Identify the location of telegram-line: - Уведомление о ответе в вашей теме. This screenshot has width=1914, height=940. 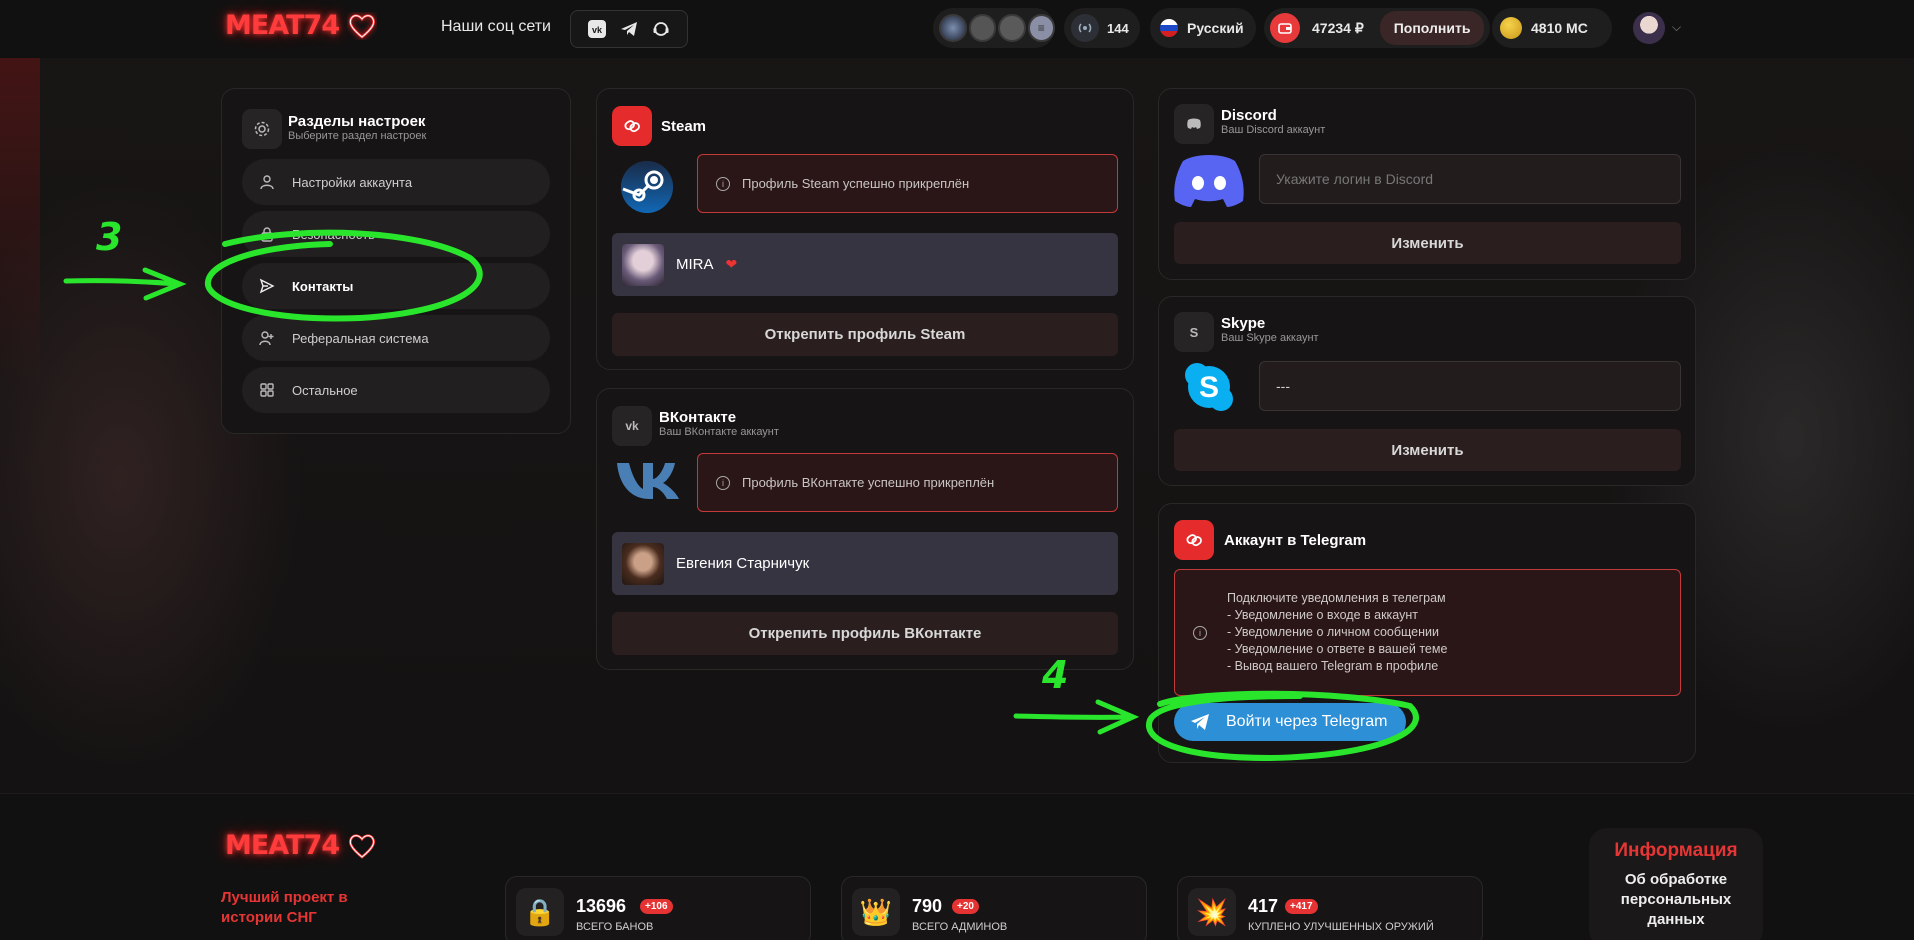
(1337, 649).